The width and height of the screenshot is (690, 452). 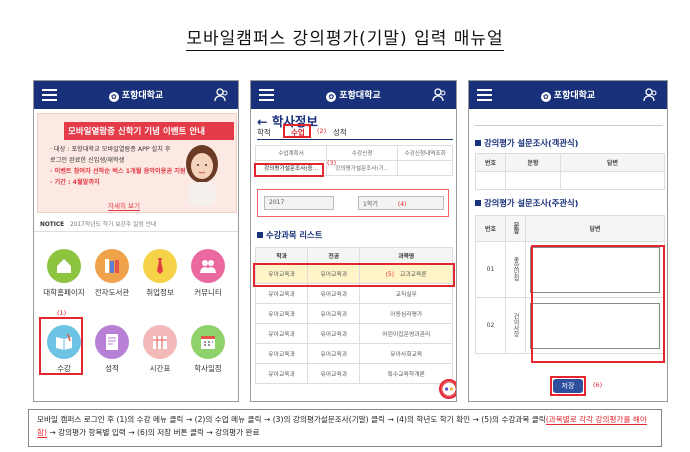 I want to click on table-row: 유아교육과 유아교육과 유아사회교육, so click(x=353, y=353).